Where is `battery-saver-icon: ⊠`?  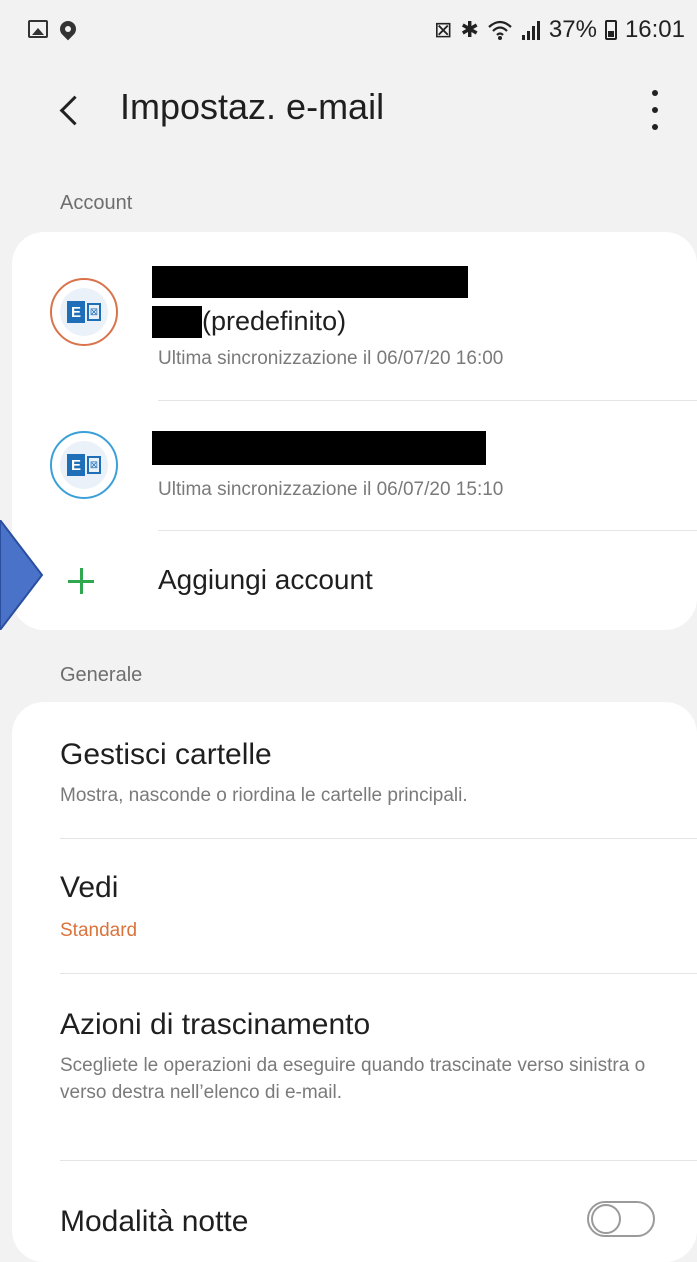
battery-saver-icon: ⊠ is located at coordinates (443, 30).